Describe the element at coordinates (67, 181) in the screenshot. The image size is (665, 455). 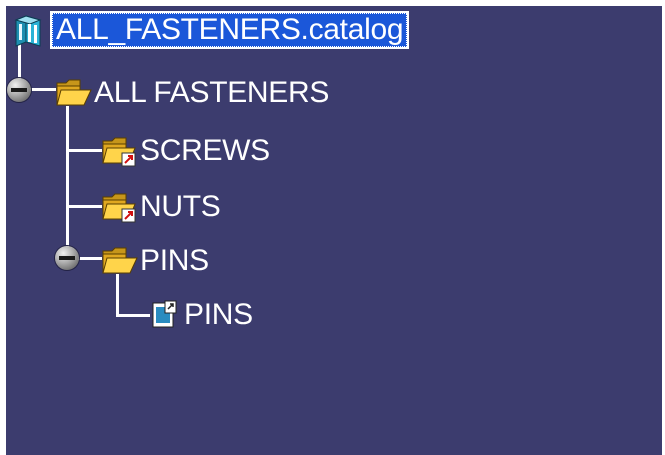
I see `tree-line-chapter-vertical` at that location.